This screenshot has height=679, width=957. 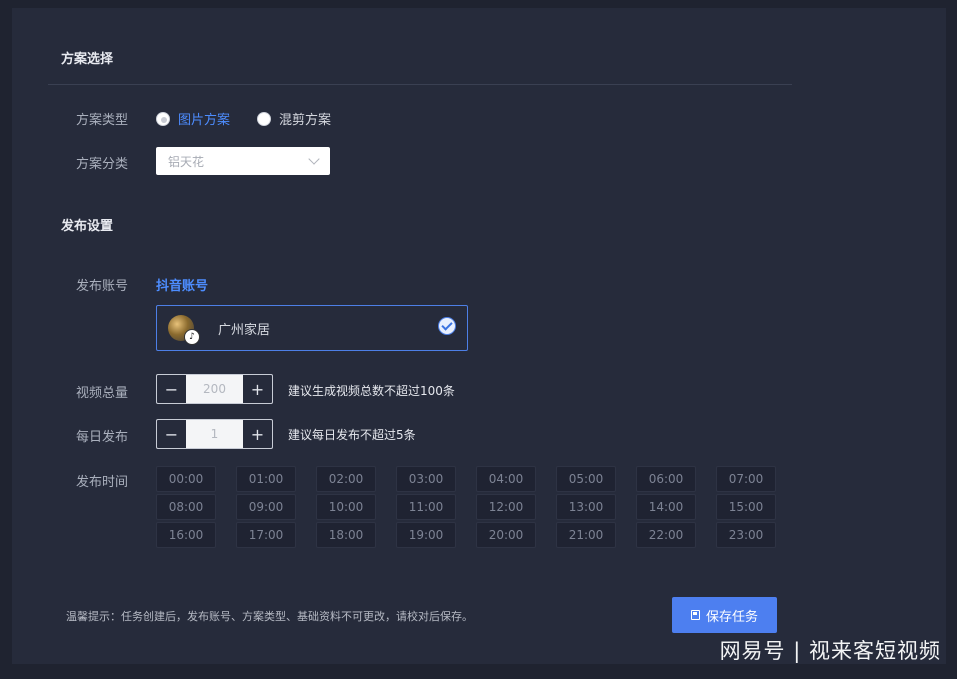 I want to click on total-stepper: − 200 +, so click(x=214, y=389).